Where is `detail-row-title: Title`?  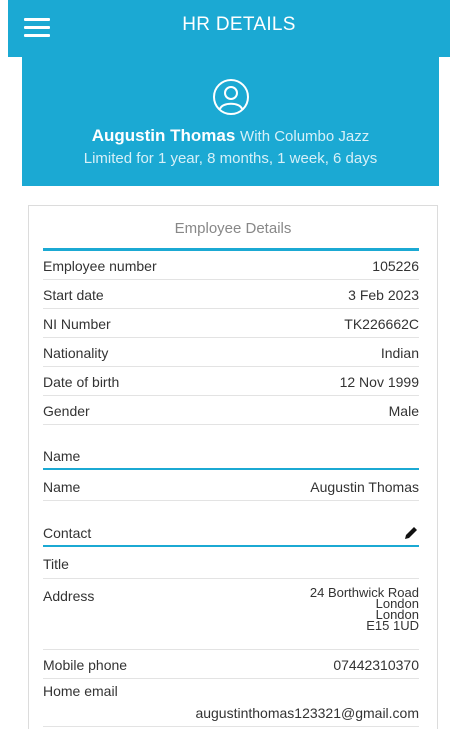 detail-row-title: Title is located at coordinates (231, 564).